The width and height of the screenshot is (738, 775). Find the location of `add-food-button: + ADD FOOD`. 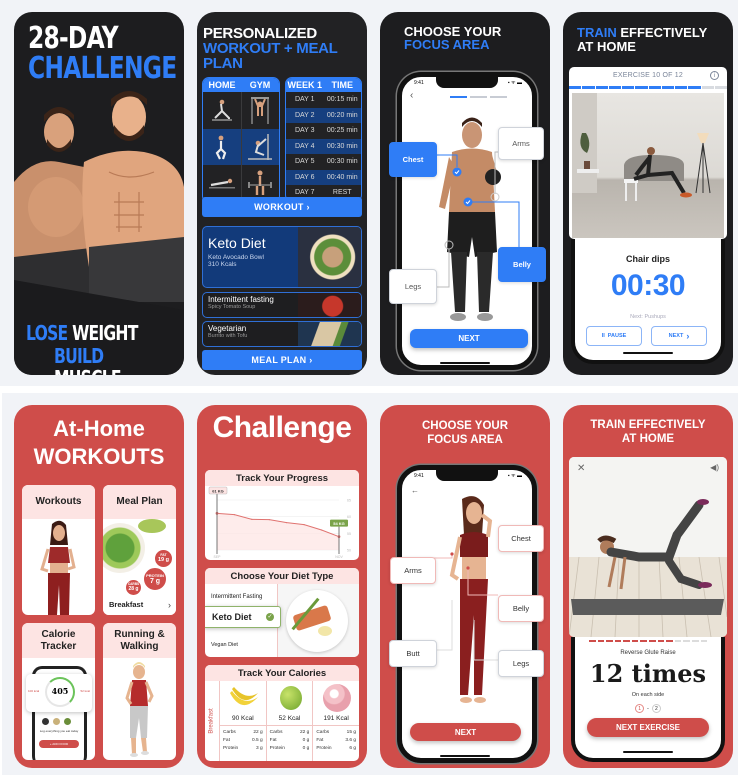

add-food-button: + ADD FOOD is located at coordinates (59, 744).